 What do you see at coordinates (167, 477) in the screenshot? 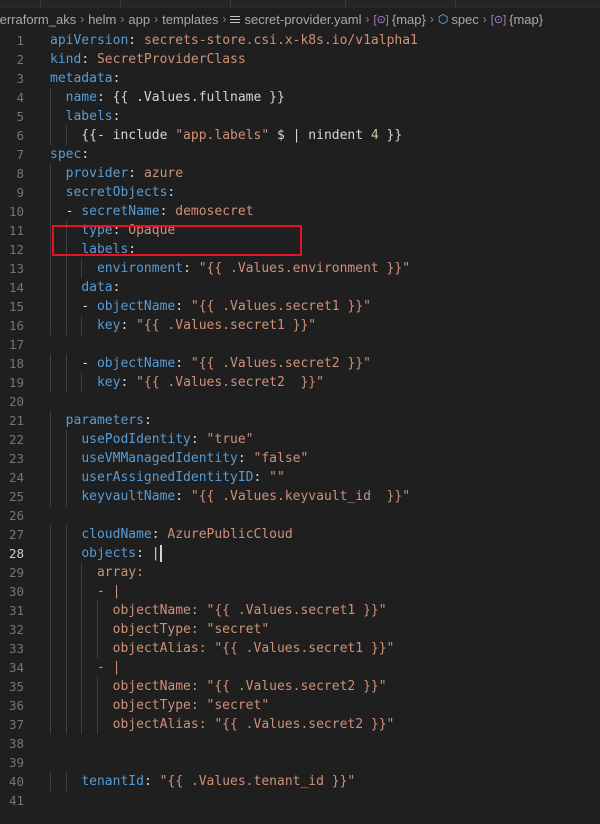
I see `code-token: userAssignedIdentityID` at bounding box center [167, 477].